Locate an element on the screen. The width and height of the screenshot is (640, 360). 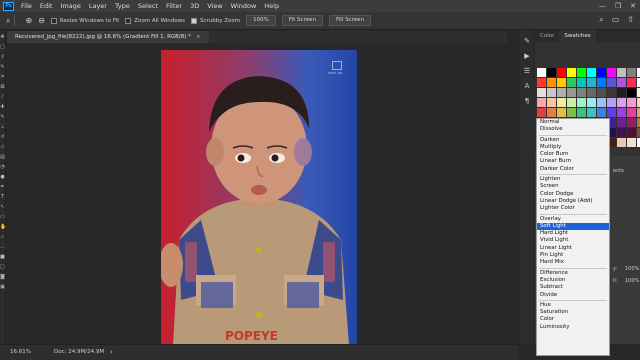
minimize-icon: — is located at coordinates (602, 6).